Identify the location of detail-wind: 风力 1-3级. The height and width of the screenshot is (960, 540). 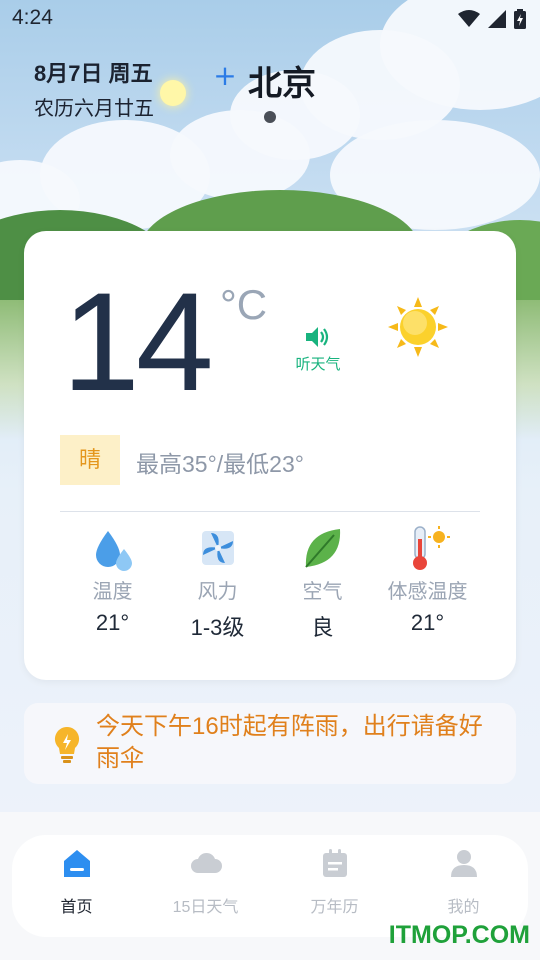
(217, 582).